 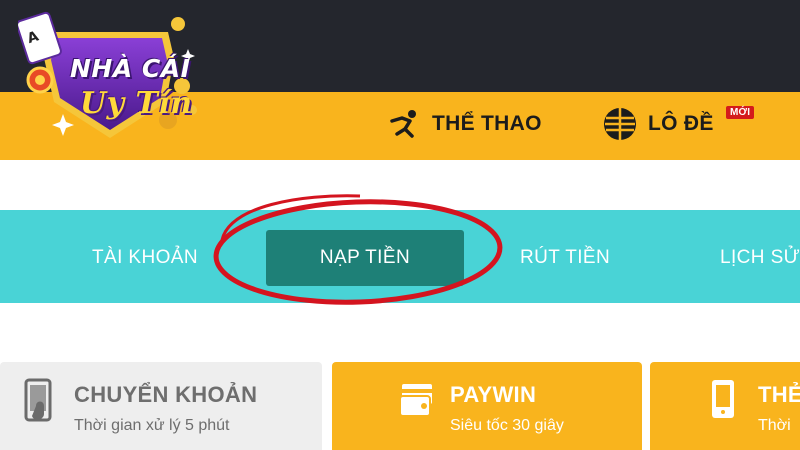 I want to click on runner-icon, so click(x=403, y=124).